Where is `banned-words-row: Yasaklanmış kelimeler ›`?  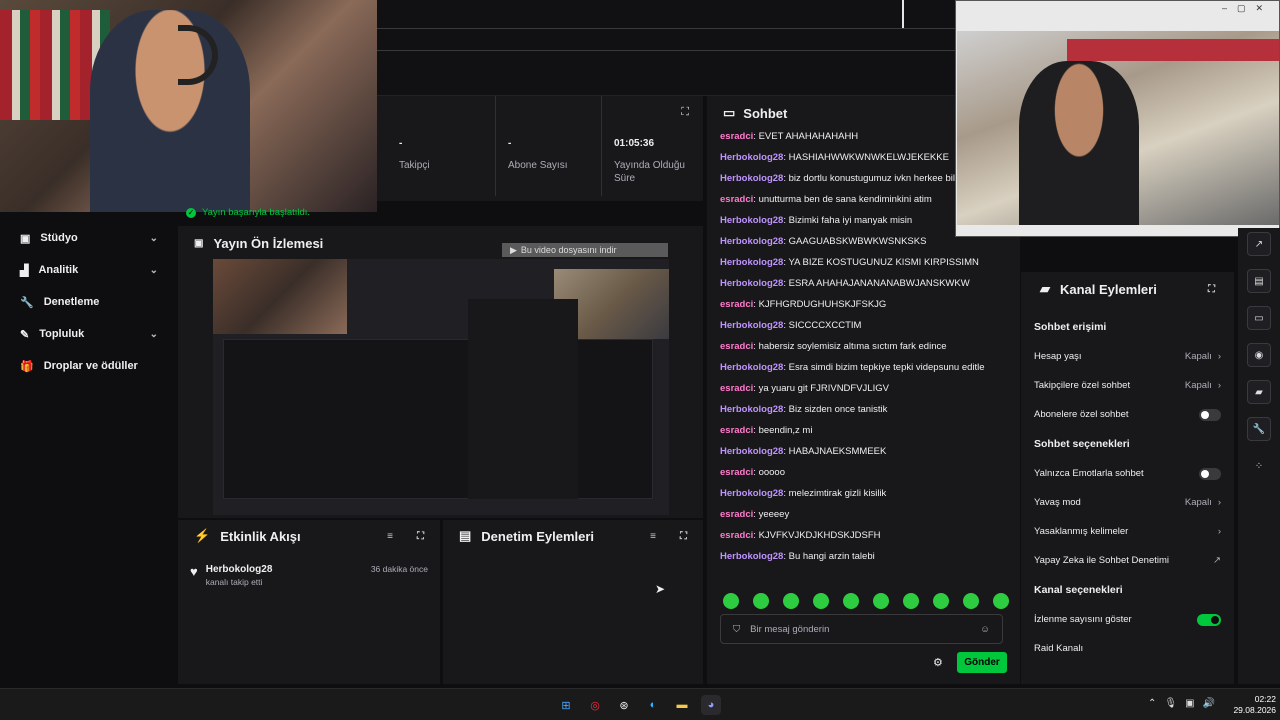
banned-words-row: Yasaklanmış kelimeler › is located at coordinates (1127, 531).